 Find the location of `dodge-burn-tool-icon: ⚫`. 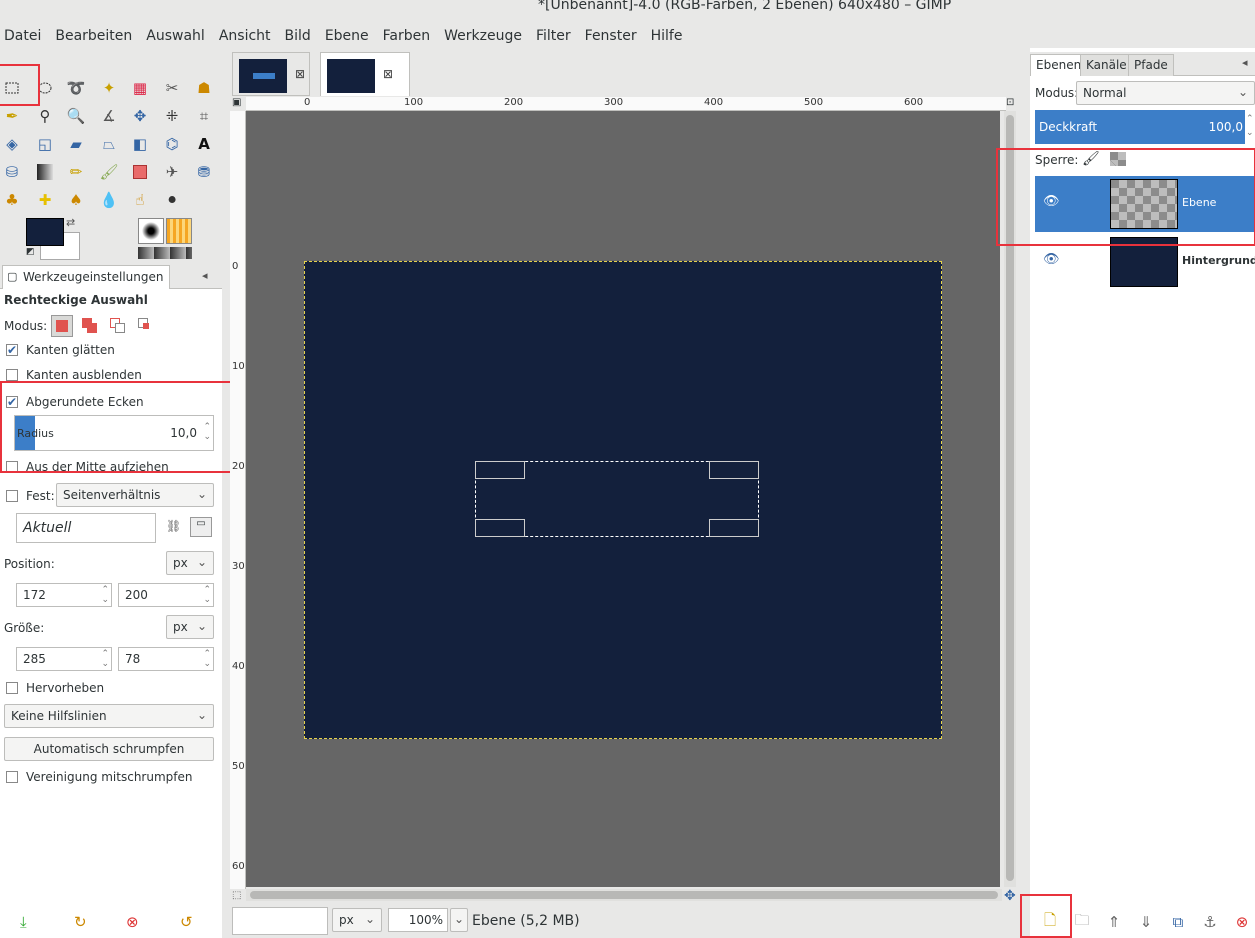

dodge-burn-tool-icon: ⚫ is located at coordinates (172, 200).